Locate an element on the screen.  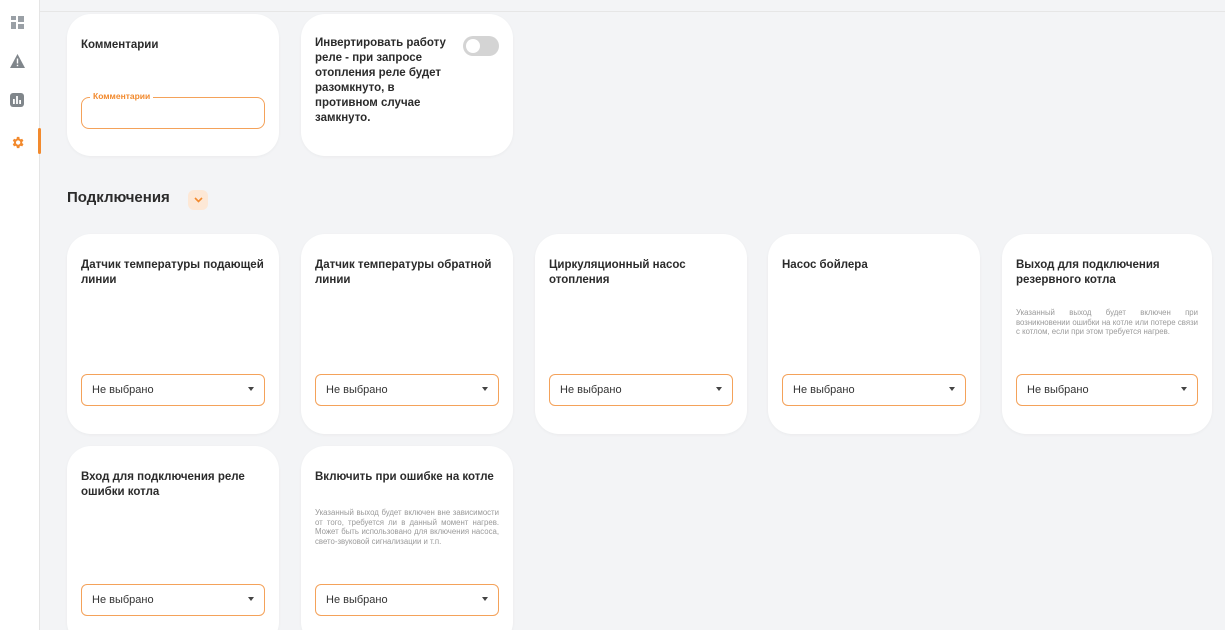
connection-title: Датчик температуры обратной линии is located at coordinates (403, 272).